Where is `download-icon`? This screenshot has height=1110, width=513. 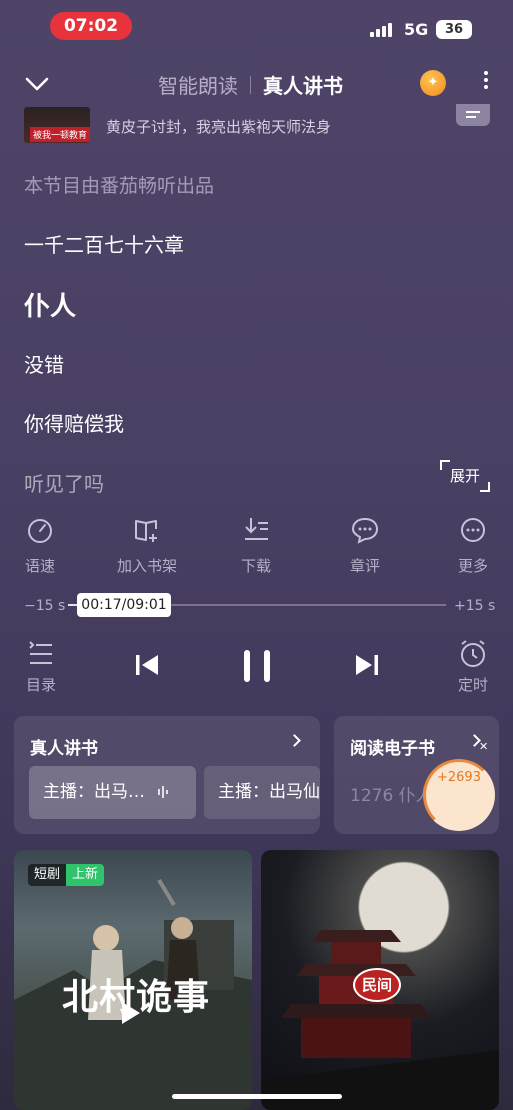
download-icon is located at coordinates (256, 529).